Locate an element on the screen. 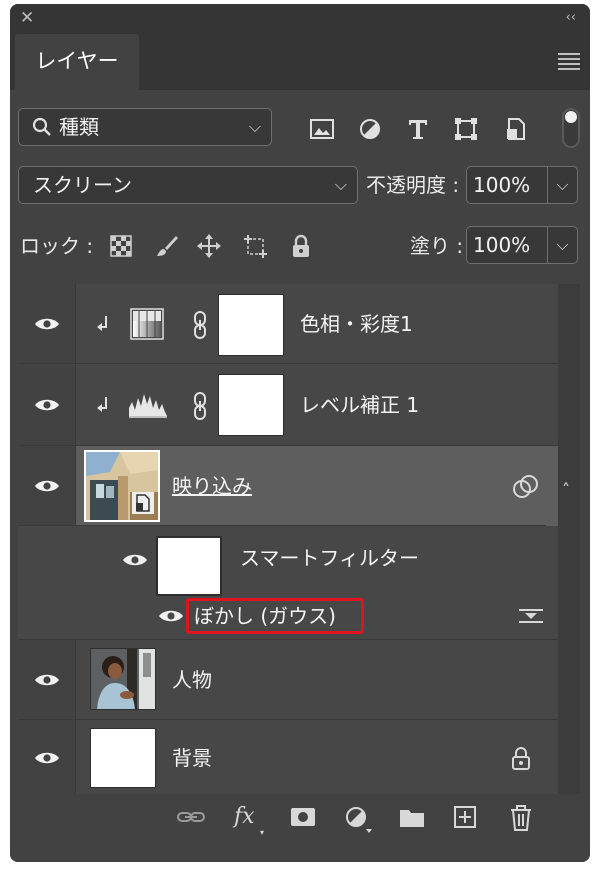 Image resolution: width=600 pixels, height=876 pixels. layer-kind-label: 種類 is located at coordinates (79, 127).